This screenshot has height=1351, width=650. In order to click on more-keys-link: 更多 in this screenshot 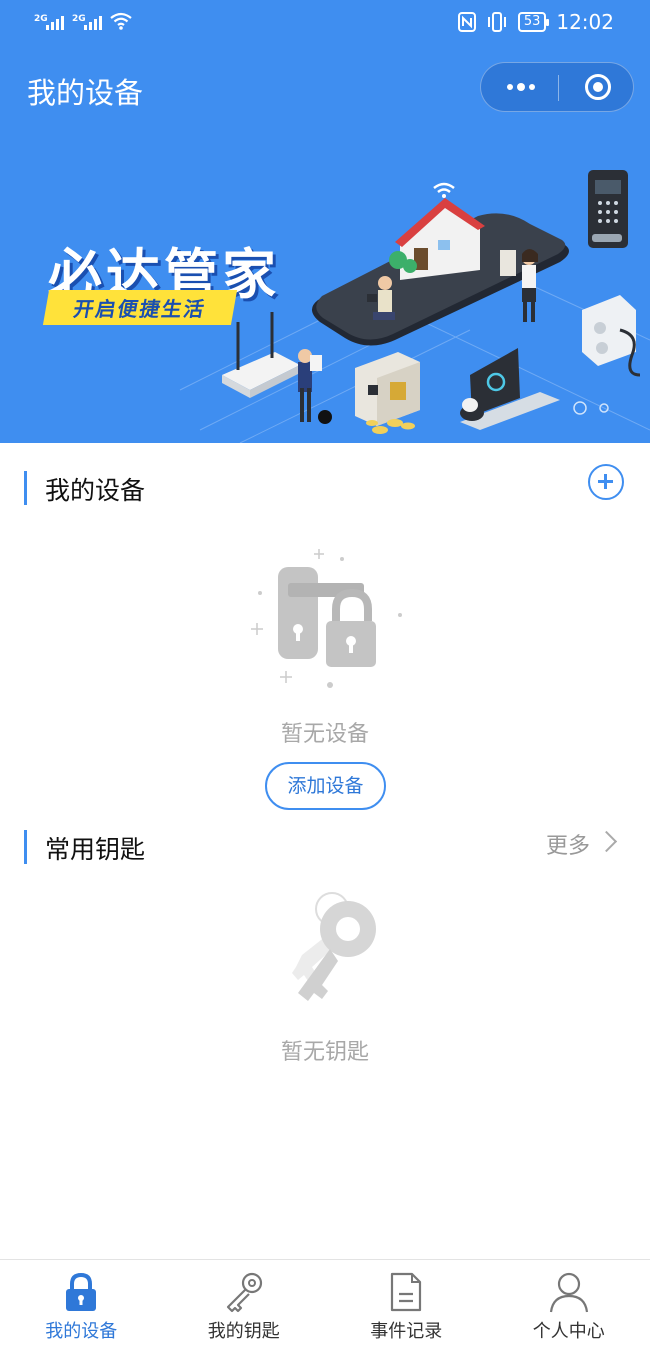, I will do `click(568, 844)`.